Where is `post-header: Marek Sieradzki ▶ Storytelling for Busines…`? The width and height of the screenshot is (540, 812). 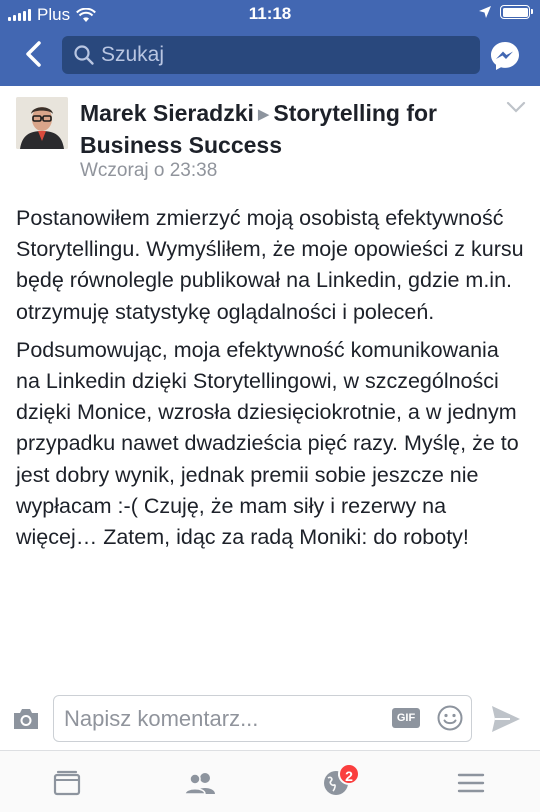 post-header: Marek Sieradzki ▶ Storytelling for Busines… is located at coordinates (270, 141).